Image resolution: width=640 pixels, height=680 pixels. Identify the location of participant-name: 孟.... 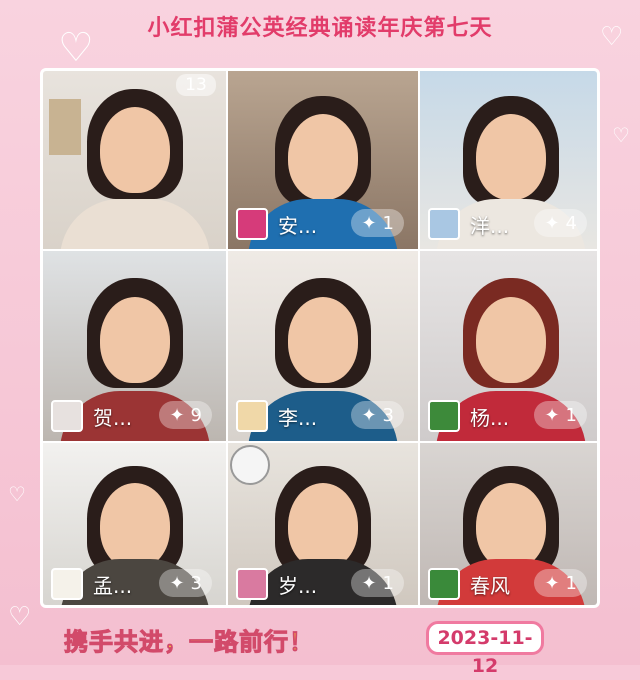
(113, 585).